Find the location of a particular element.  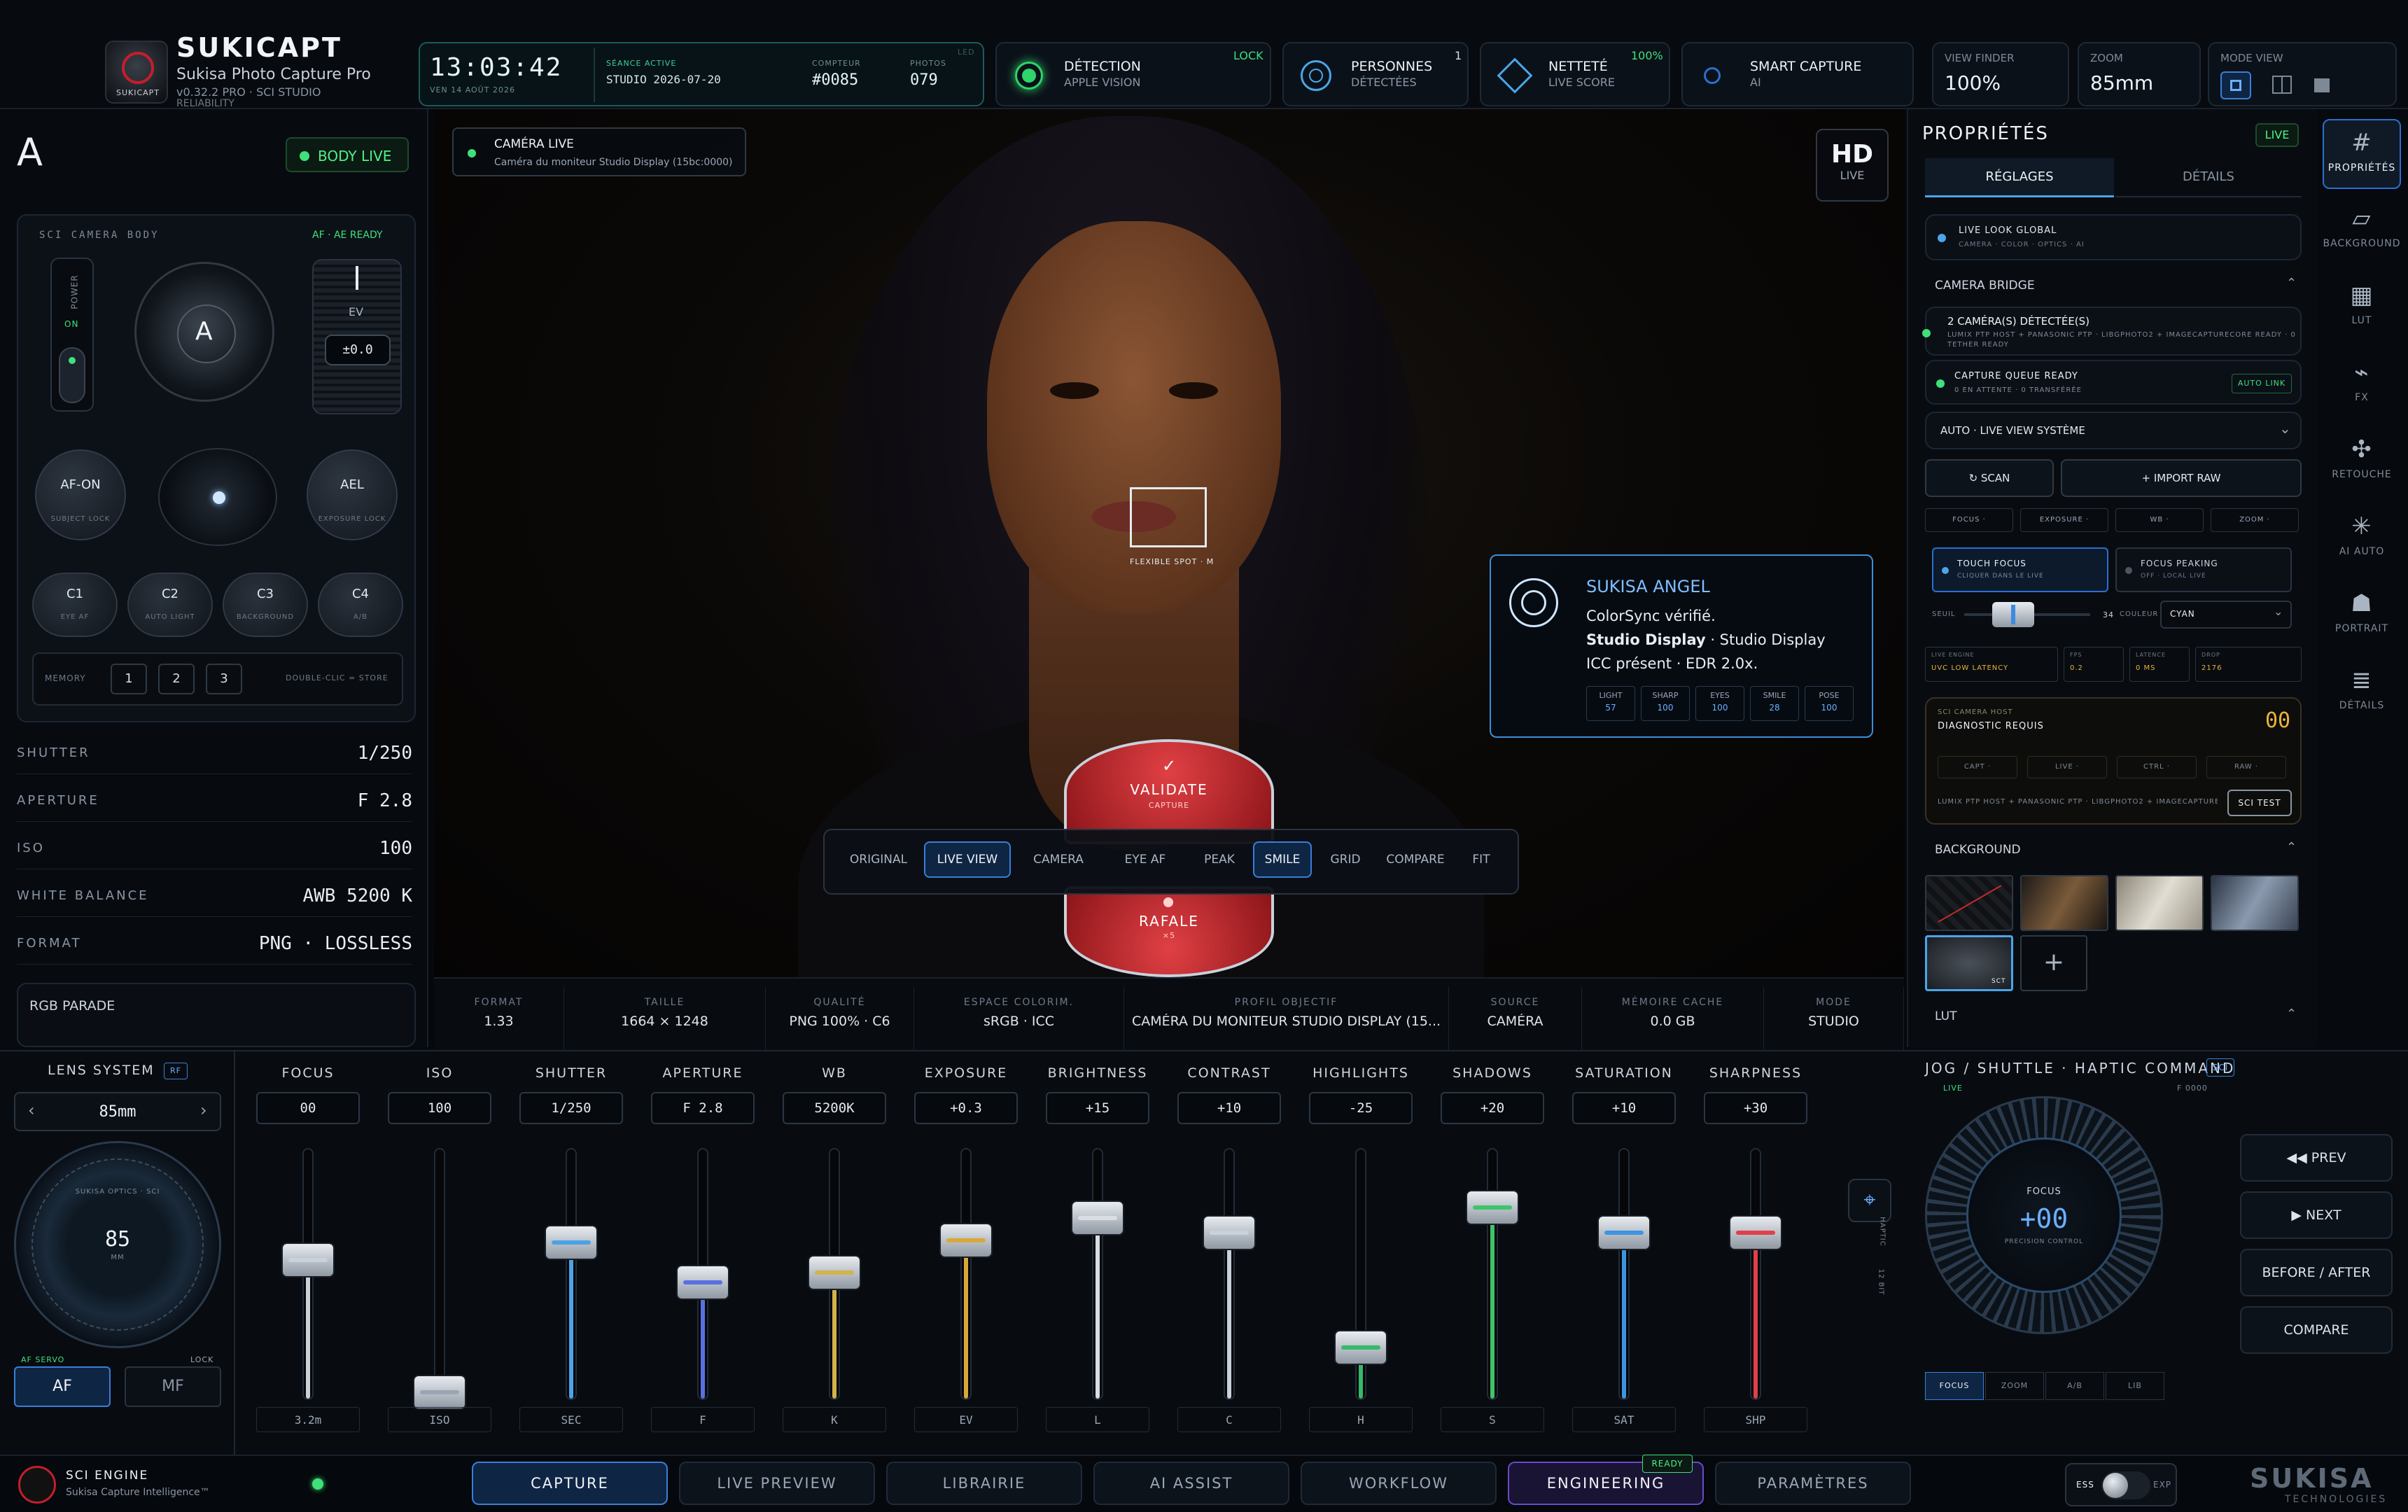

host-button: LIVE · is located at coordinates (2067, 767).